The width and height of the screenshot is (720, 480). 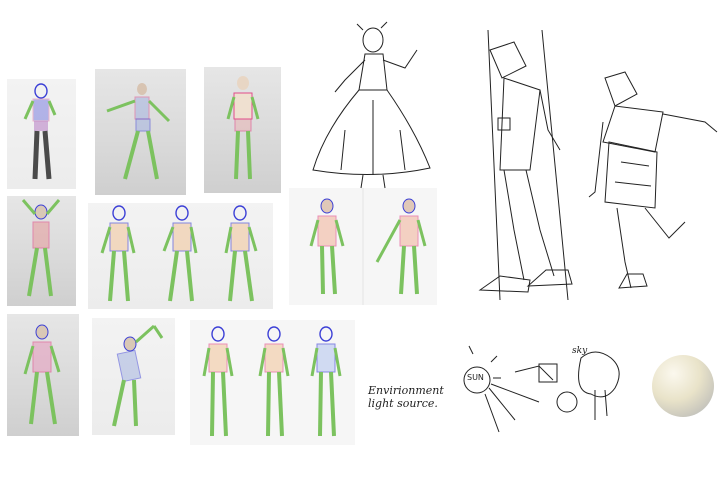 What do you see at coordinates (683, 386) in the screenshot?
I see `shaded-sphere` at bounding box center [683, 386].